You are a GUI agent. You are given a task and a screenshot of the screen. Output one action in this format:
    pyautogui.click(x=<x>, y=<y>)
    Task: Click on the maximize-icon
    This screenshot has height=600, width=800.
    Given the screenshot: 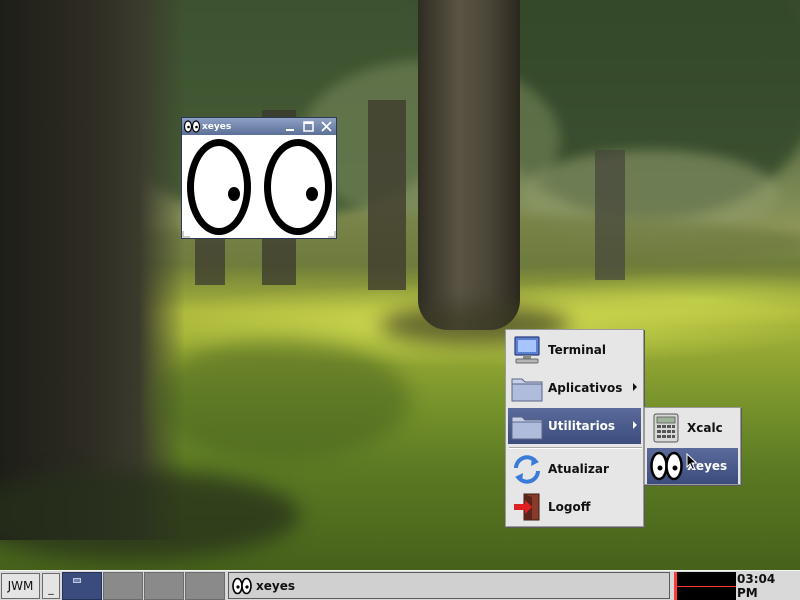 What is the action you would take?
    pyautogui.click(x=308, y=126)
    